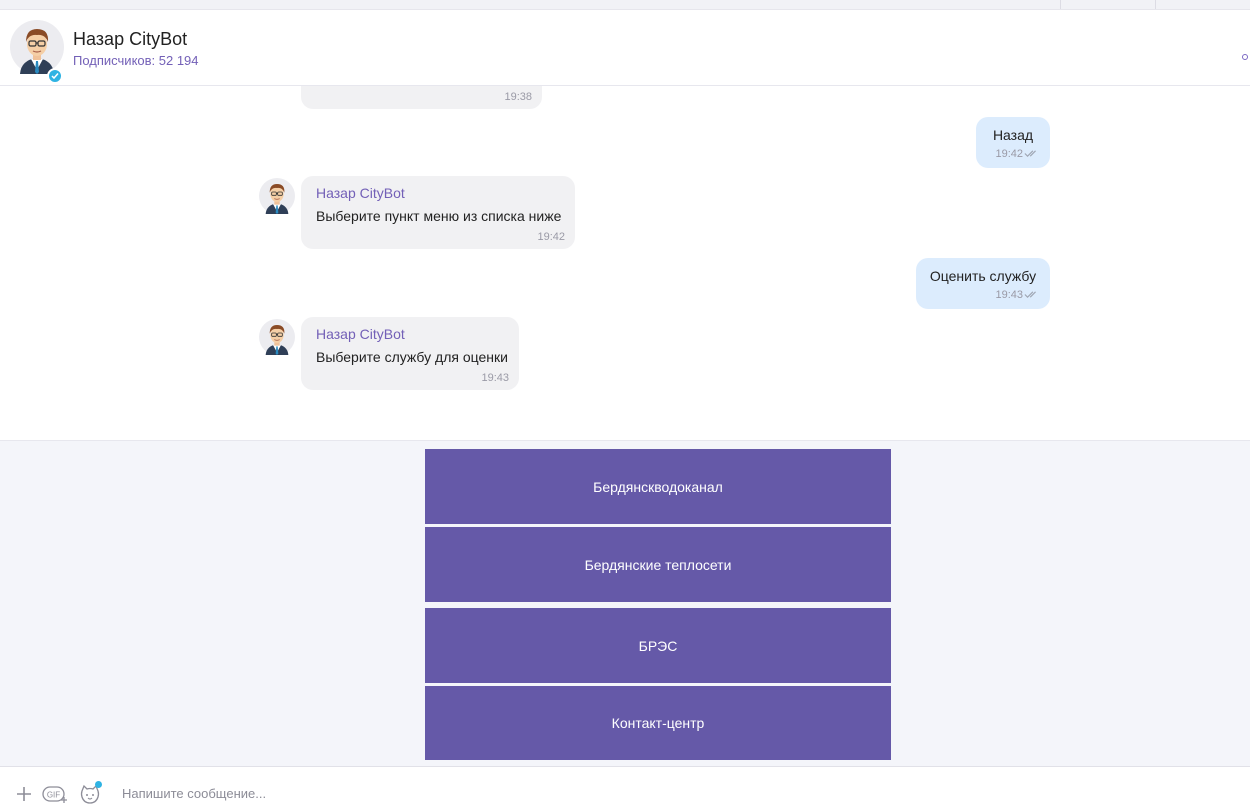  Describe the element at coordinates (24, 794) in the screenshot. I see `add-icon` at that location.